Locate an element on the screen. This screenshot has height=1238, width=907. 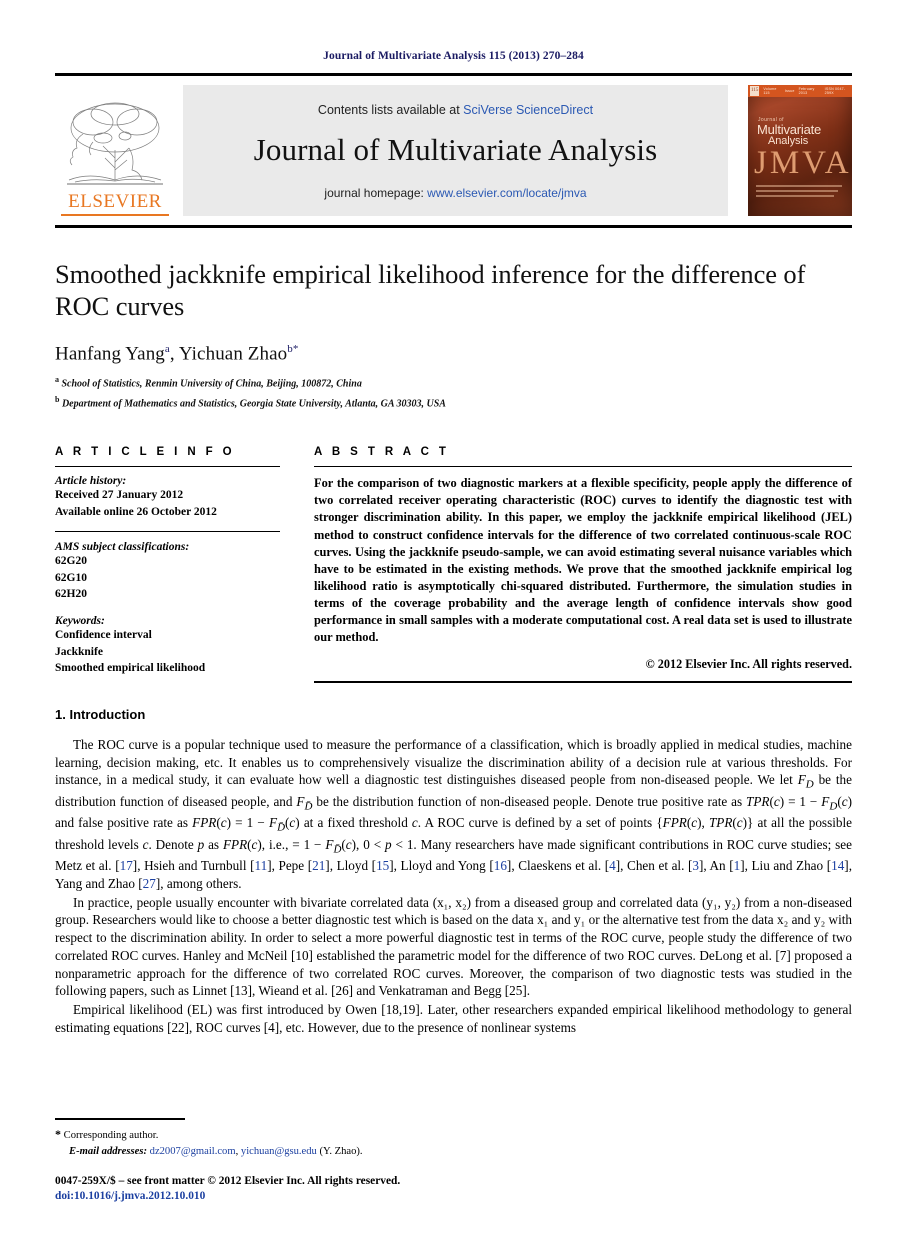
author-name-1: Hanfang Yang is located at coordinates (110, 353).